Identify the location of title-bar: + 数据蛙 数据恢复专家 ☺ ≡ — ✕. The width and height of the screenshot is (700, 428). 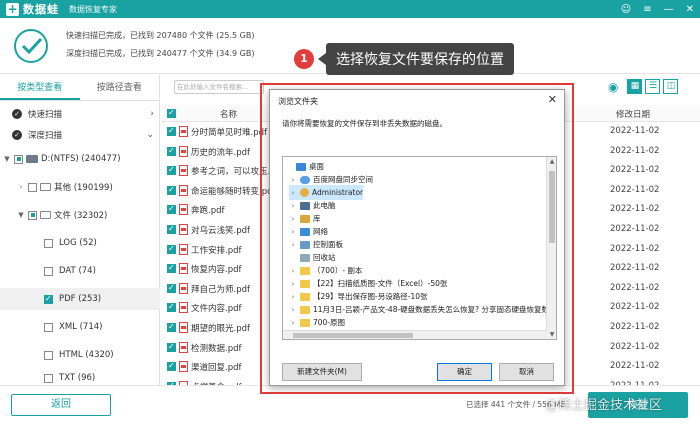
(350, 9).